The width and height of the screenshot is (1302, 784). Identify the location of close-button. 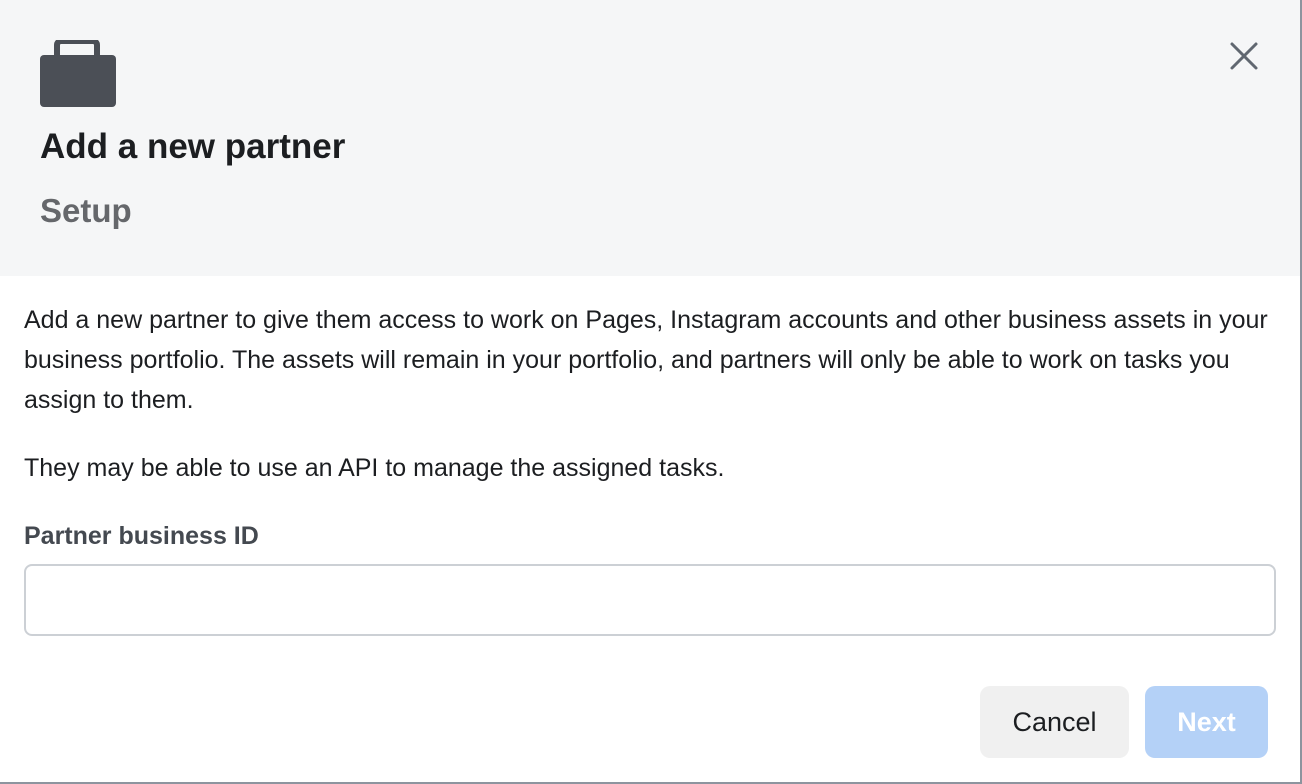
(1244, 56).